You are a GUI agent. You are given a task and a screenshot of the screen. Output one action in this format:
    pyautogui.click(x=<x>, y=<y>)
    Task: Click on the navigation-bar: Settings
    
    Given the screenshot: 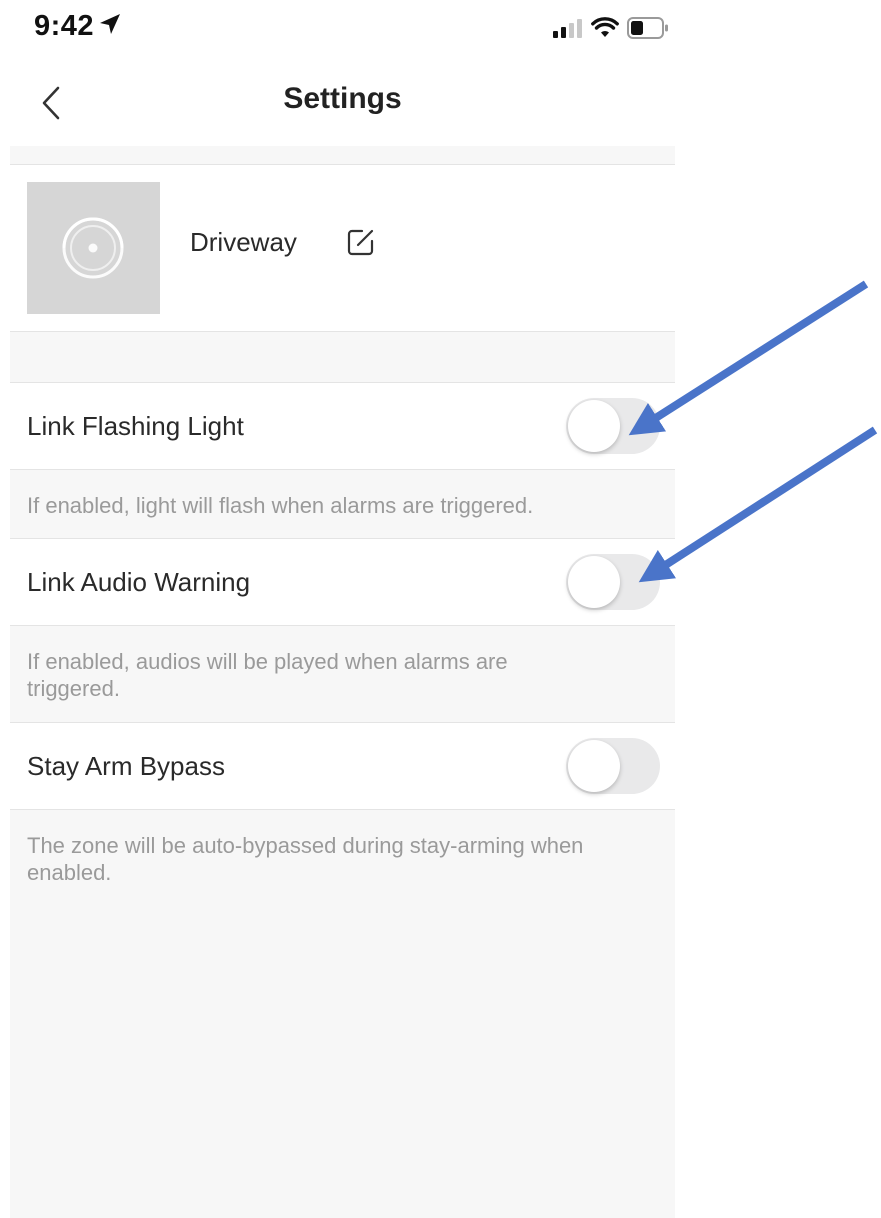 What is the action you would take?
    pyautogui.click(x=342, y=103)
    